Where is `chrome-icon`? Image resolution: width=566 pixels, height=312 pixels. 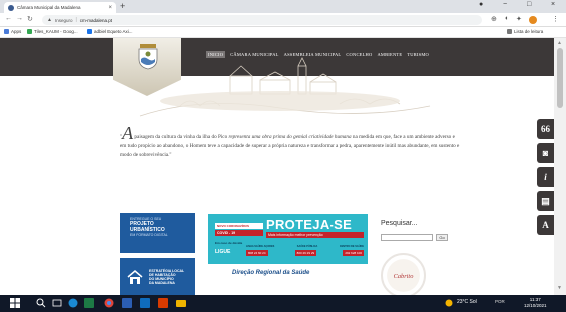
chrome-icon is located at coordinates (109, 303).